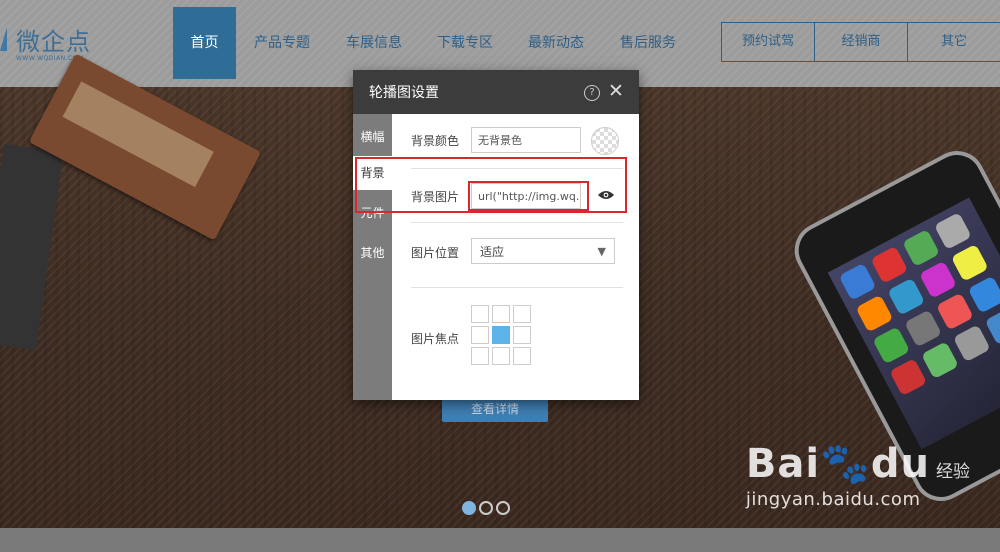  What do you see at coordinates (592, 93) in the screenshot?
I see `help-icon: ?` at bounding box center [592, 93].